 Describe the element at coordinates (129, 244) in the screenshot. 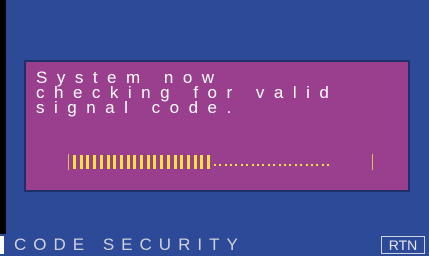

I see `footer-title: CODE SECURITY` at that location.